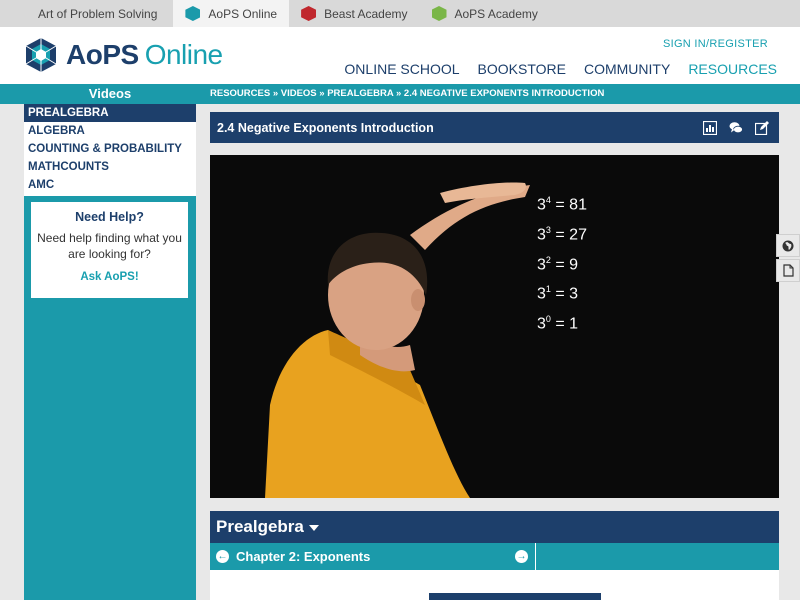  Describe the element at coordinates (41, 55) in the screenshot. I see `logo-cube-icon` at that location.